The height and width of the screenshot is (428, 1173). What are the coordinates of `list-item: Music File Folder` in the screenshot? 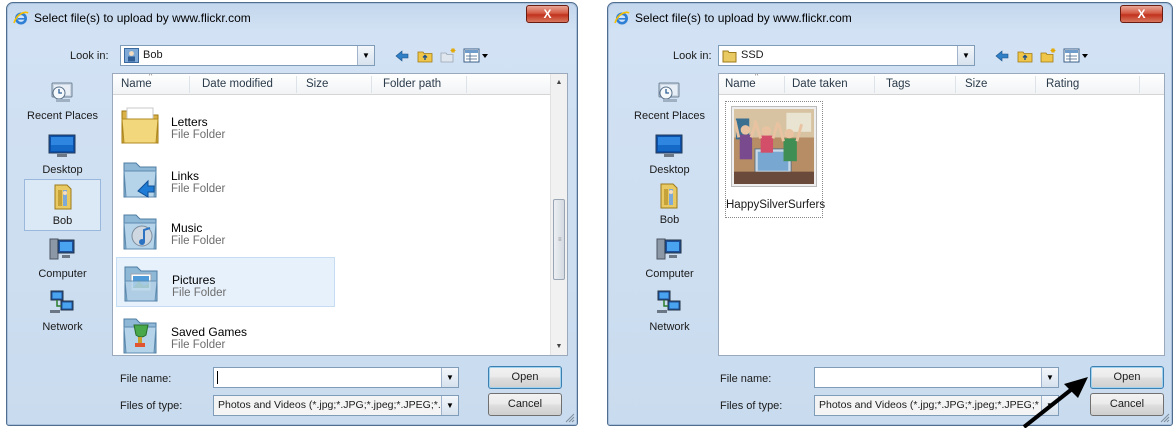 It's located at (225, 231).